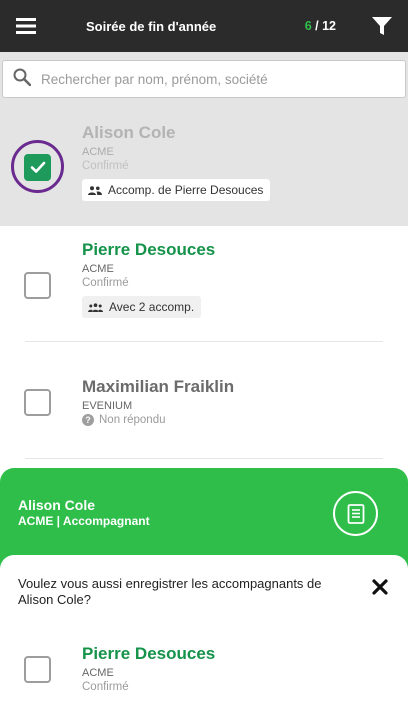 The height and width of the screenshot is (706, 408). I want to click on companion-badge: Avec 2 accomp., so click(142, 307).